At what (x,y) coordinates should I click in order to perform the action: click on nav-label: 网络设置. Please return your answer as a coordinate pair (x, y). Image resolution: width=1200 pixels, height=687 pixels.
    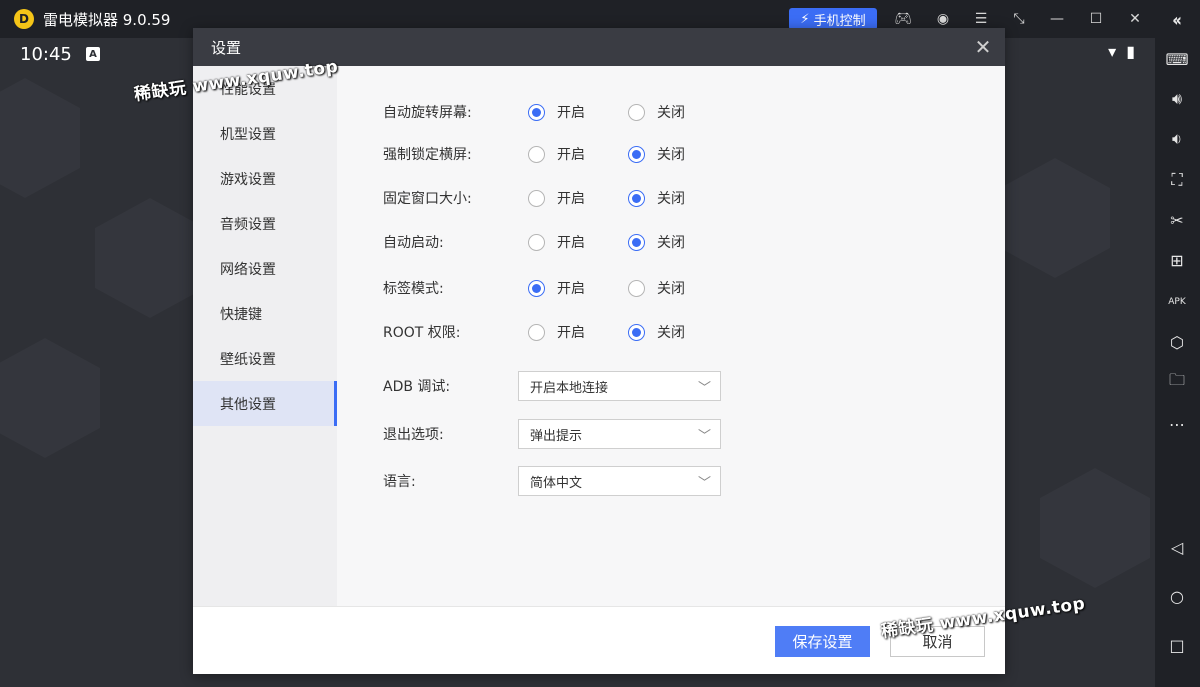
    Looking at the image, I should click on (248, 269).